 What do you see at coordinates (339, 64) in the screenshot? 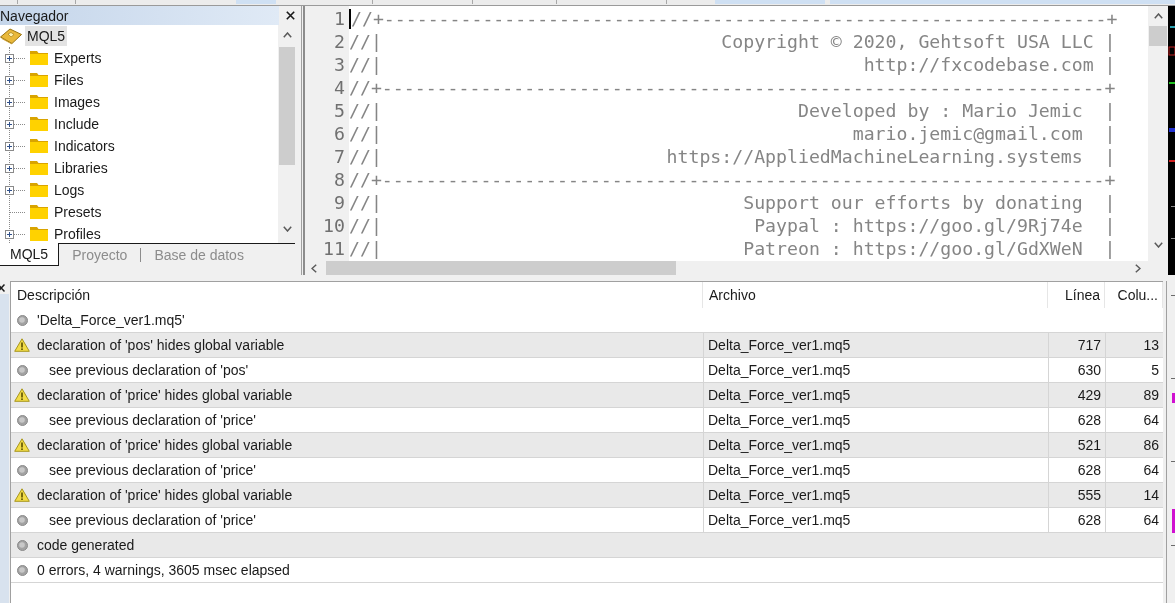
I see `line-number: 3` at bounding box center [339, 64].